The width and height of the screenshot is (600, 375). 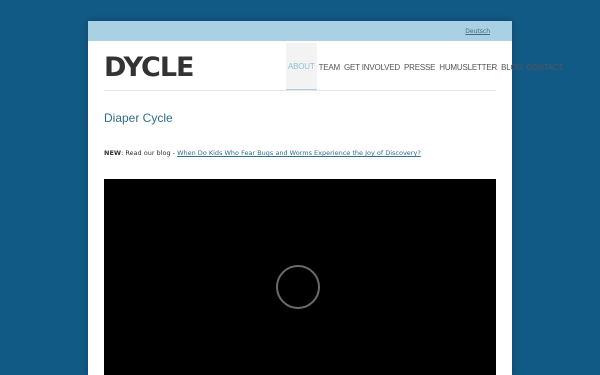 I want to click on language-link: Deutsch, so click(x=477, y=31).